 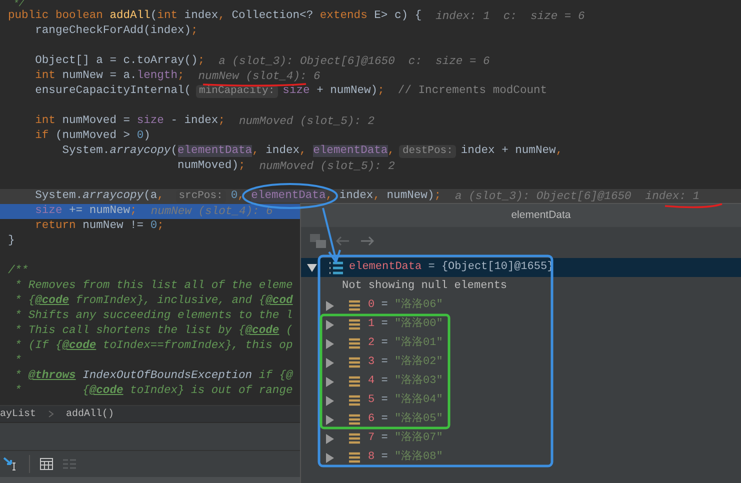 I want to click on tree-row: elementData = {Object[10]@1655}, so click(x=521, y=267).